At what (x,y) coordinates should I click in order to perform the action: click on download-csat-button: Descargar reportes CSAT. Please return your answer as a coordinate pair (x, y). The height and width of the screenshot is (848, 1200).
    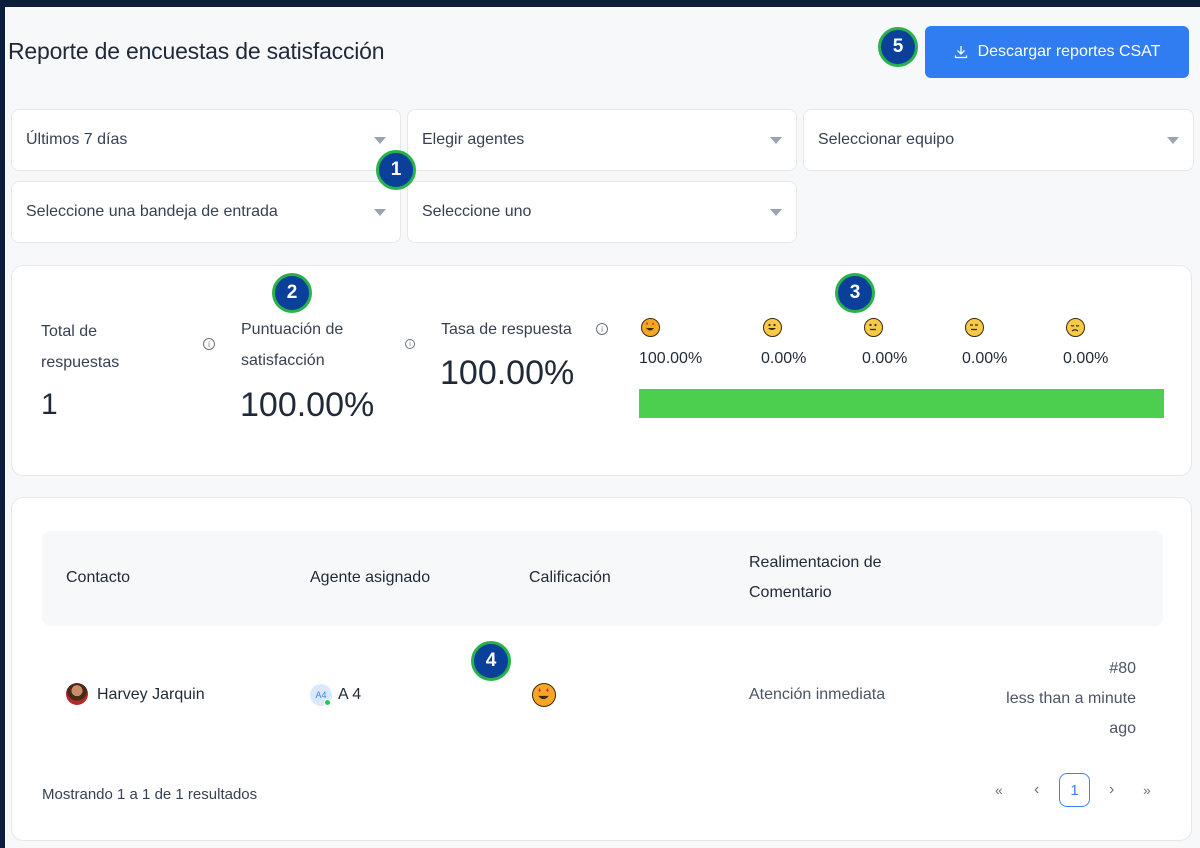
    Looking at the image, I should click on (1057, 52).